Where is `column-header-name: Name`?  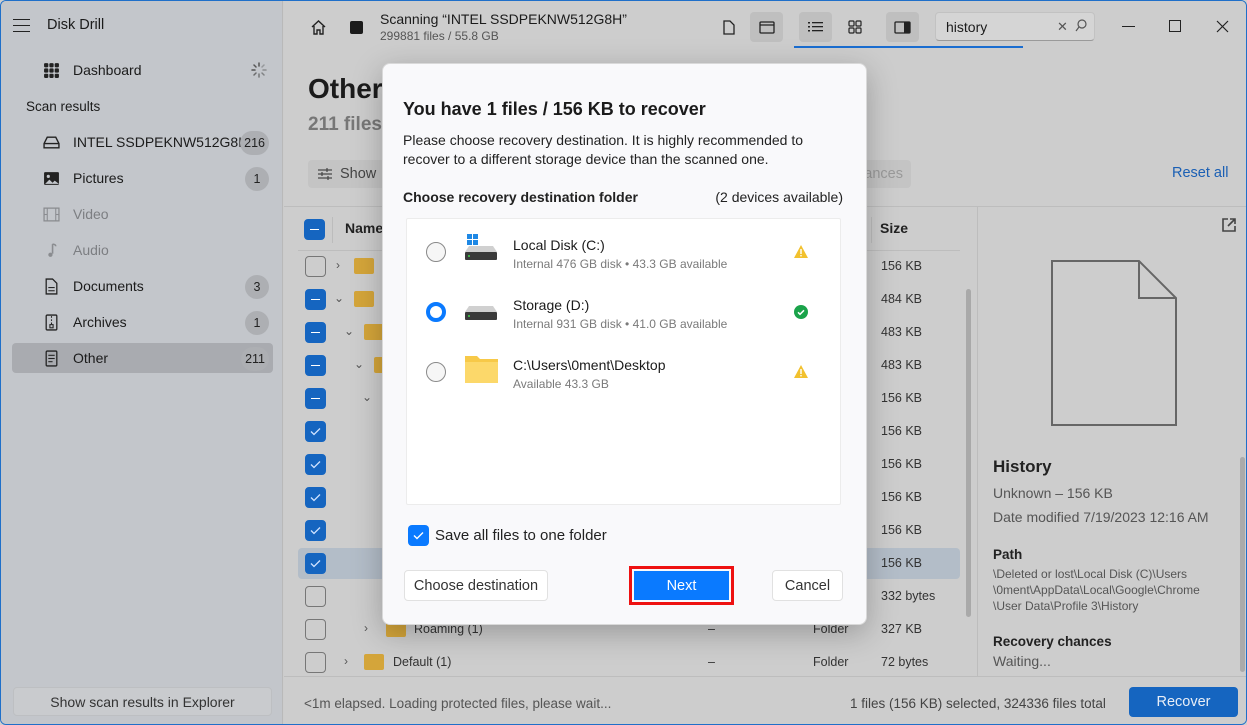
column-header-name: Name is located at coordinates (364, 228).